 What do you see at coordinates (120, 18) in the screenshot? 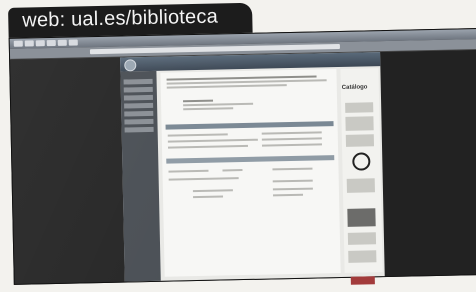
I see `caption-text: web: ual.es/biblioteca` at bounding box center [120, 18].